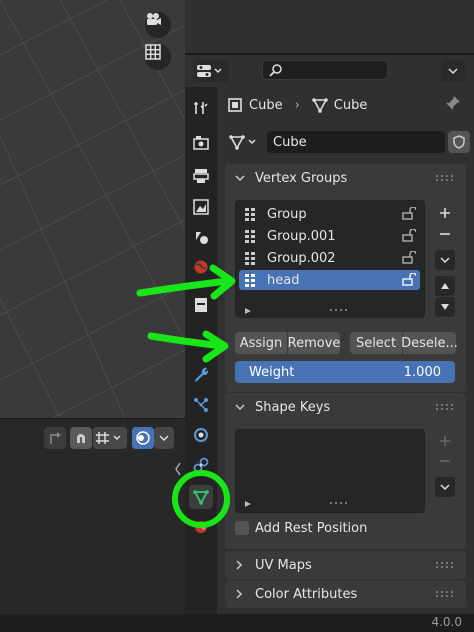 This screenshot has width=474, height=632. What do you see at coordinates (287, 214) in the screenshot?
I see `vertex-group-name: Group` at bounding box center [287, 214].